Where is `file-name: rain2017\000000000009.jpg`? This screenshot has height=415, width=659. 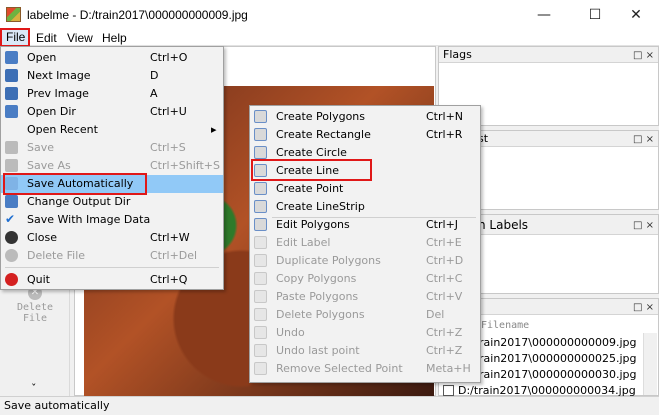 file-name: rain2017\000000000009.jpg is located at coordinates (558, 342).